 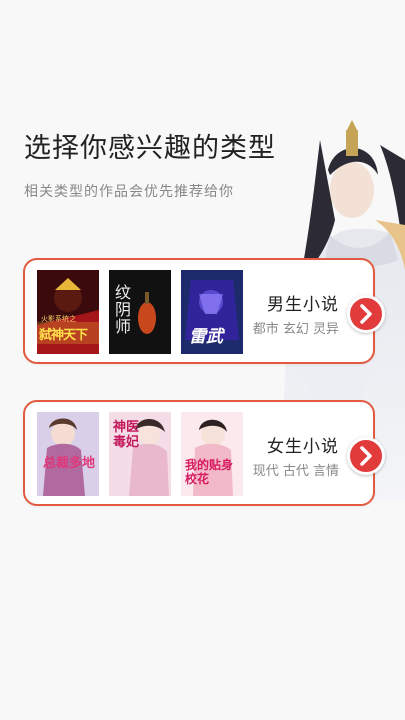 What do you see at coordinates (212, 454) in the screenshot?
I see `book-cover: 我的贴身校花` at bounding box center [212, 454].